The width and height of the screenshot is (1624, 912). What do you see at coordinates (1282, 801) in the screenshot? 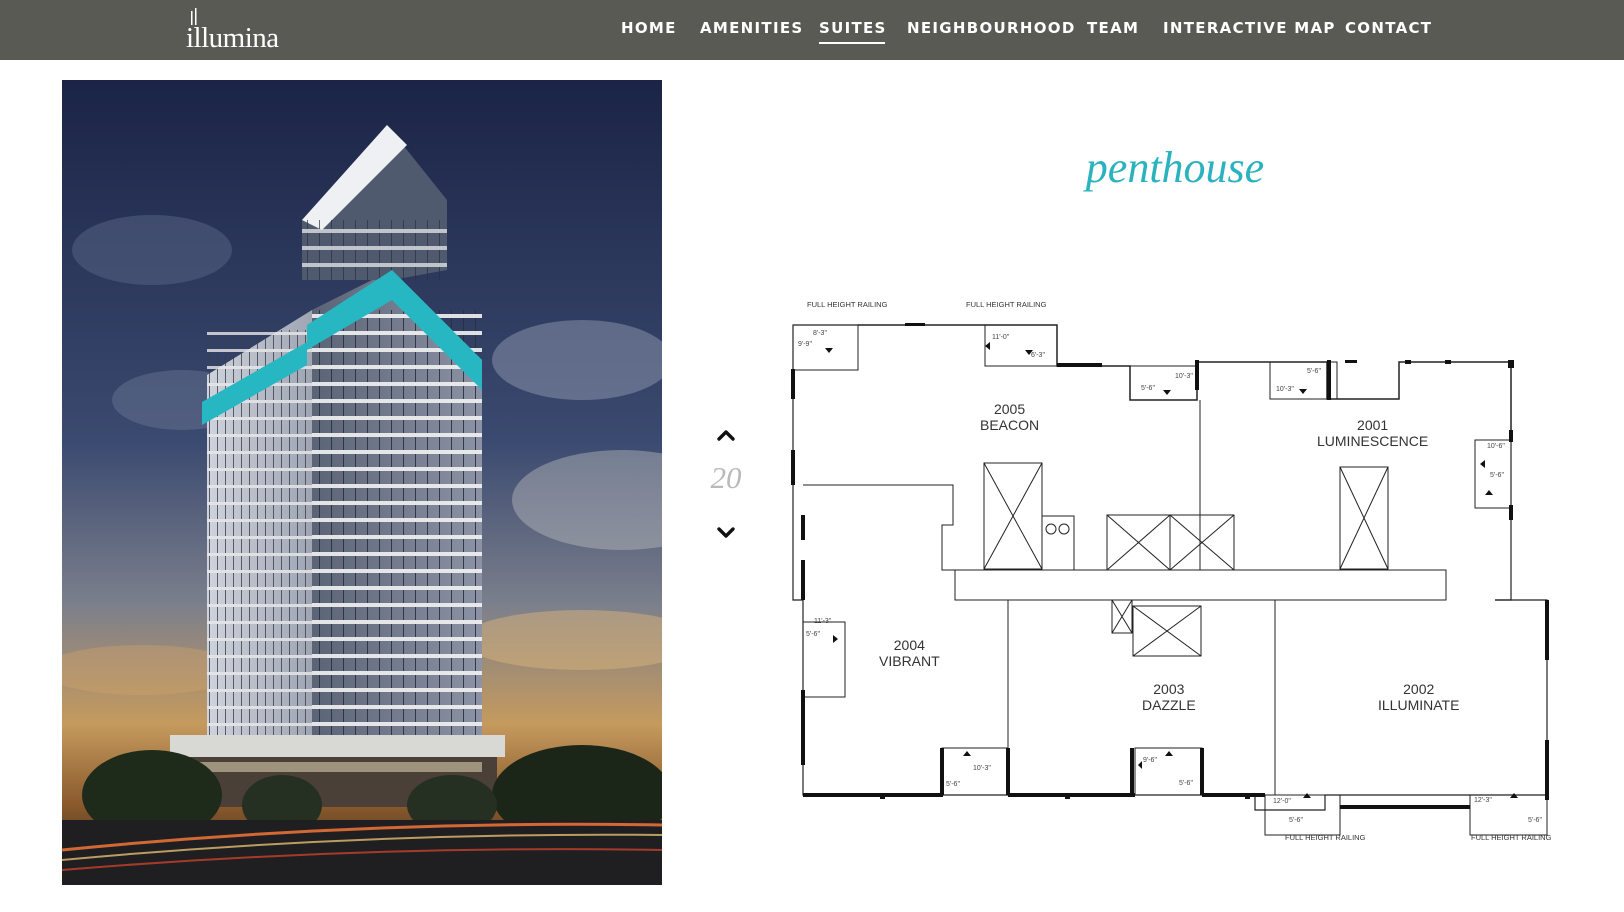
I see `dimension-label: 12'-0"` at bounding box center [1282, 801].